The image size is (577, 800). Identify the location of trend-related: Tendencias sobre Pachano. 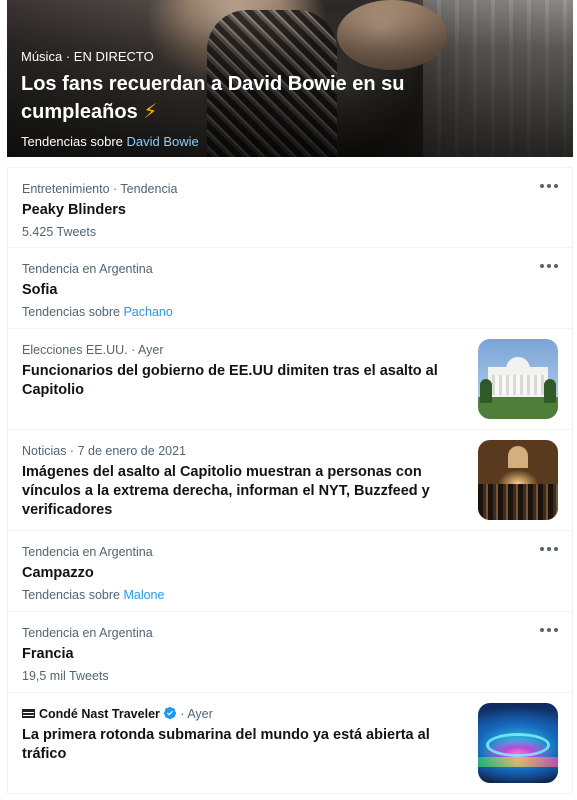
(290, 312).